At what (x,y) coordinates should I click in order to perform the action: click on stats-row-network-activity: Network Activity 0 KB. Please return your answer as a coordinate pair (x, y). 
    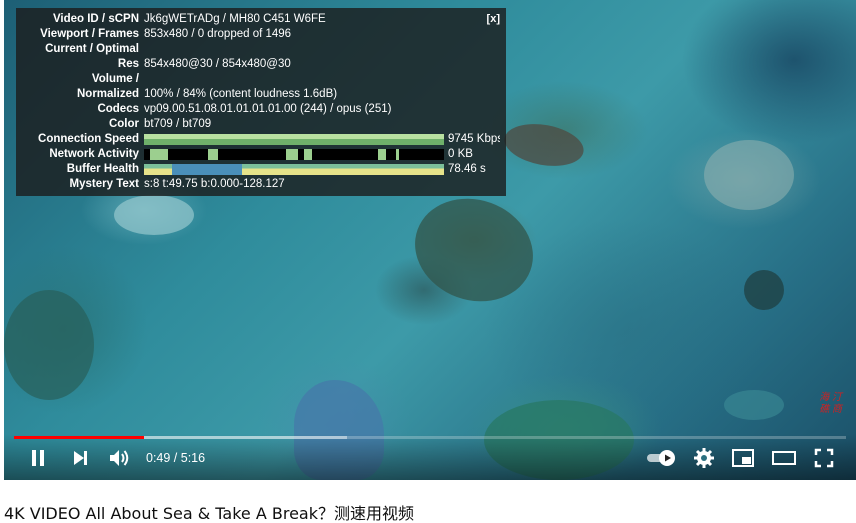
    Looking at the image, I should click on (261, 154).